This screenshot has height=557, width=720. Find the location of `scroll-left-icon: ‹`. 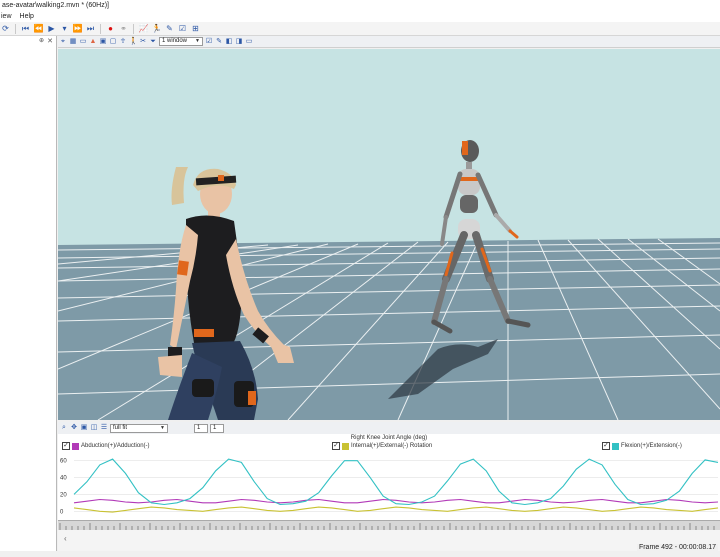

scroll-left-icon: ‹ is located at coordinates (65, 538).